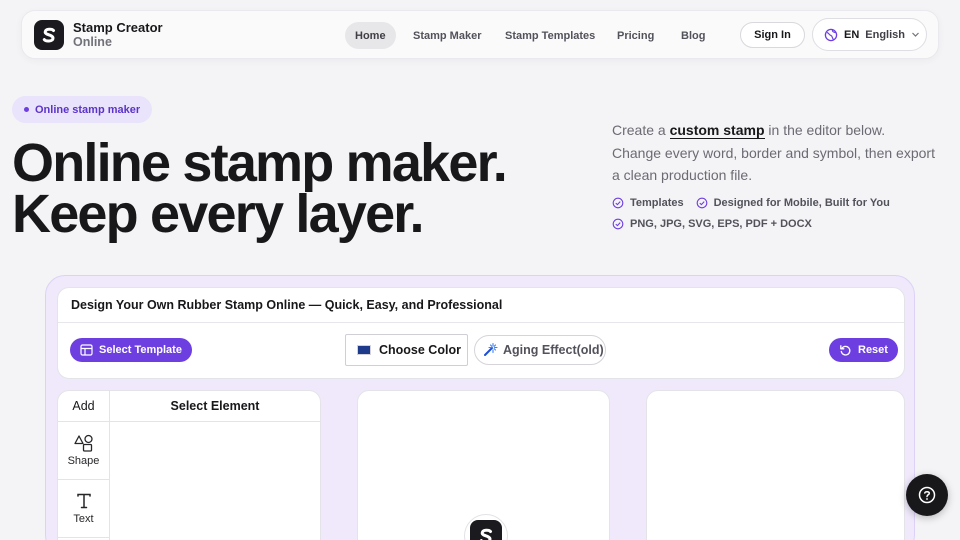 This screenshot has height=540, width=960. Describe the element at coordinates (775, 465) in the screenshot. I see `properties-panel` at that location.